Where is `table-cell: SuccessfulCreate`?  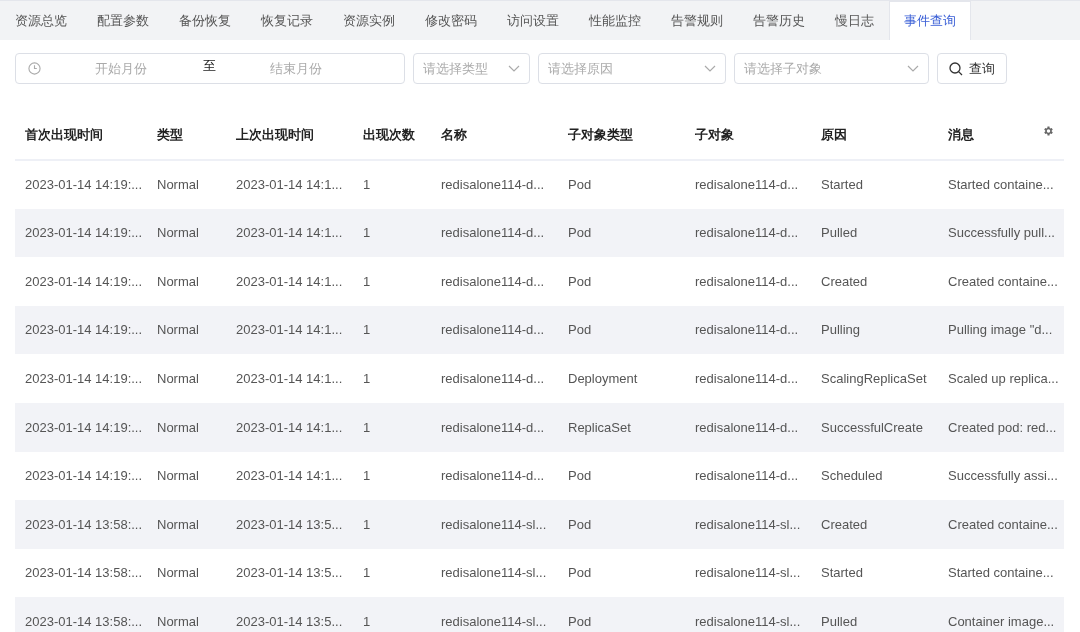
table-cell: SuccessfulCreate is located at coordinates (874, 427).